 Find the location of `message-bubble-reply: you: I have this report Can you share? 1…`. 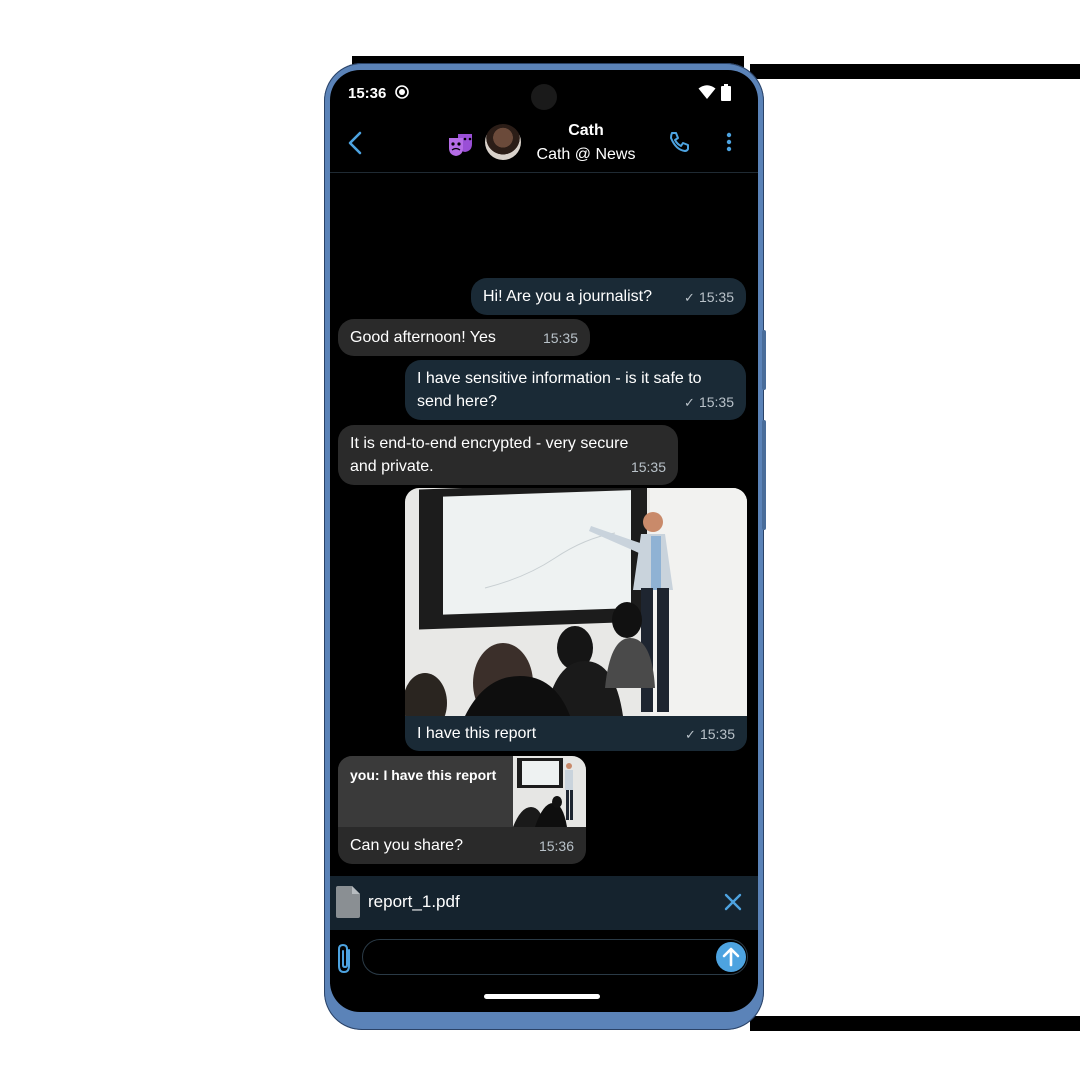

message-bubble-reply: you: I have this report Can you share? 1… is located at coordinates (462, 810).